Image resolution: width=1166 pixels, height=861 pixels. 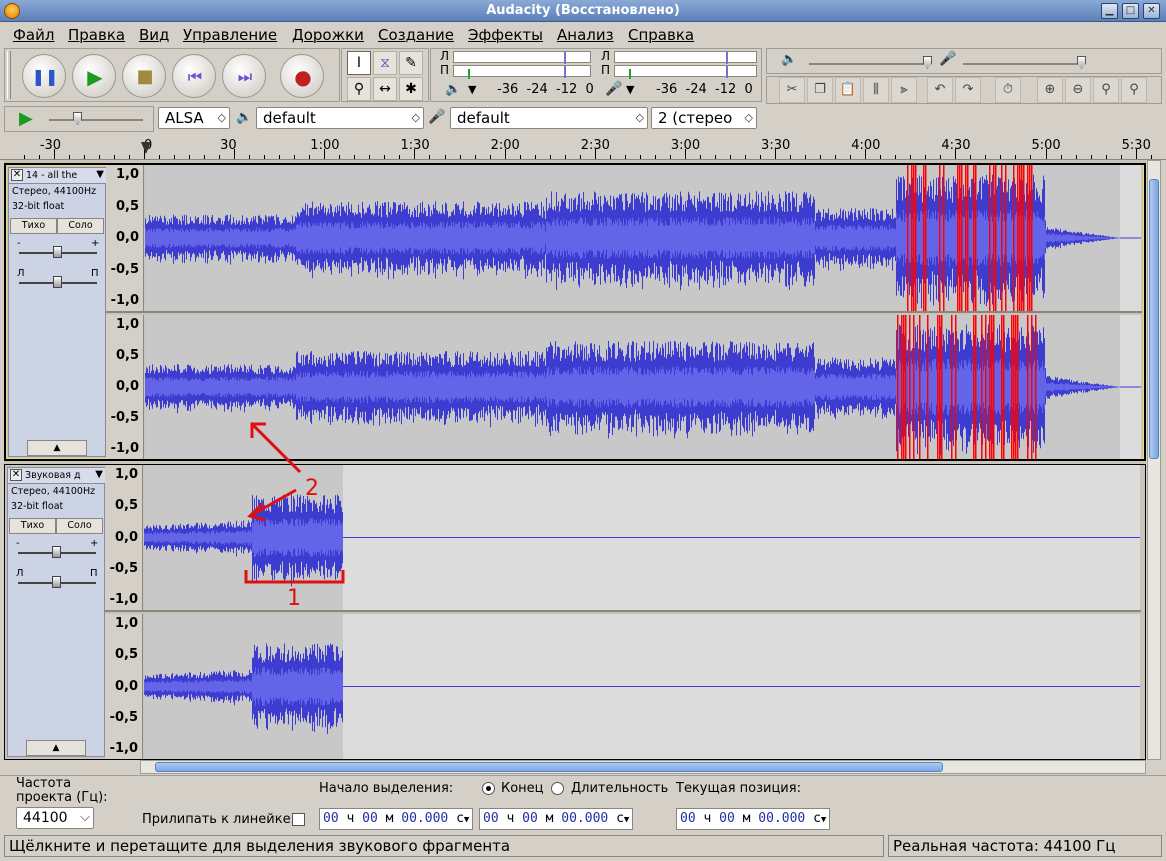 I want to click on horizontal-scrollbar, so click(x=643, y=767).